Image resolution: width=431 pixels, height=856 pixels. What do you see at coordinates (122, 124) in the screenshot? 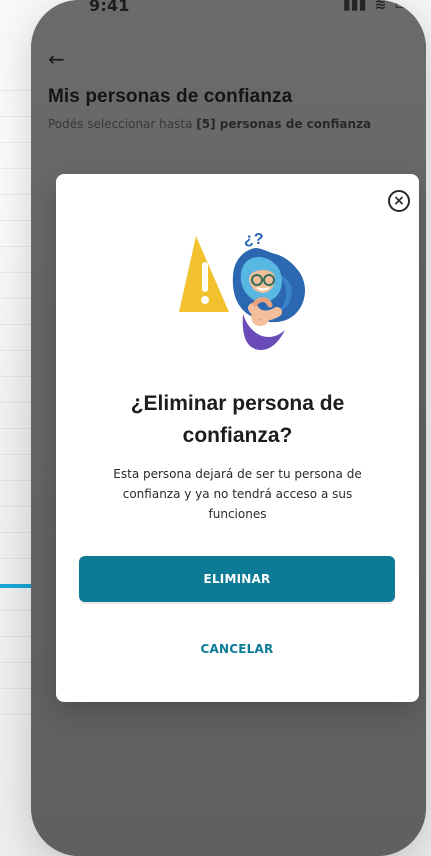
I see `subtitle-text: Podés seleccionar hasta` at bounding box center [122, 124].